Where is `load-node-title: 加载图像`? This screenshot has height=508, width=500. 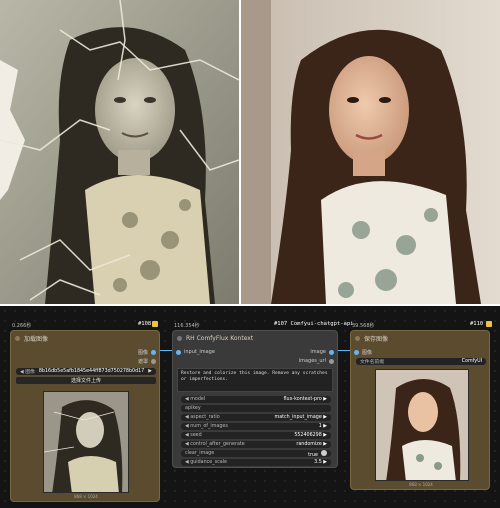 load-node-title: 加载图像 is located at coordinates (36, 339).